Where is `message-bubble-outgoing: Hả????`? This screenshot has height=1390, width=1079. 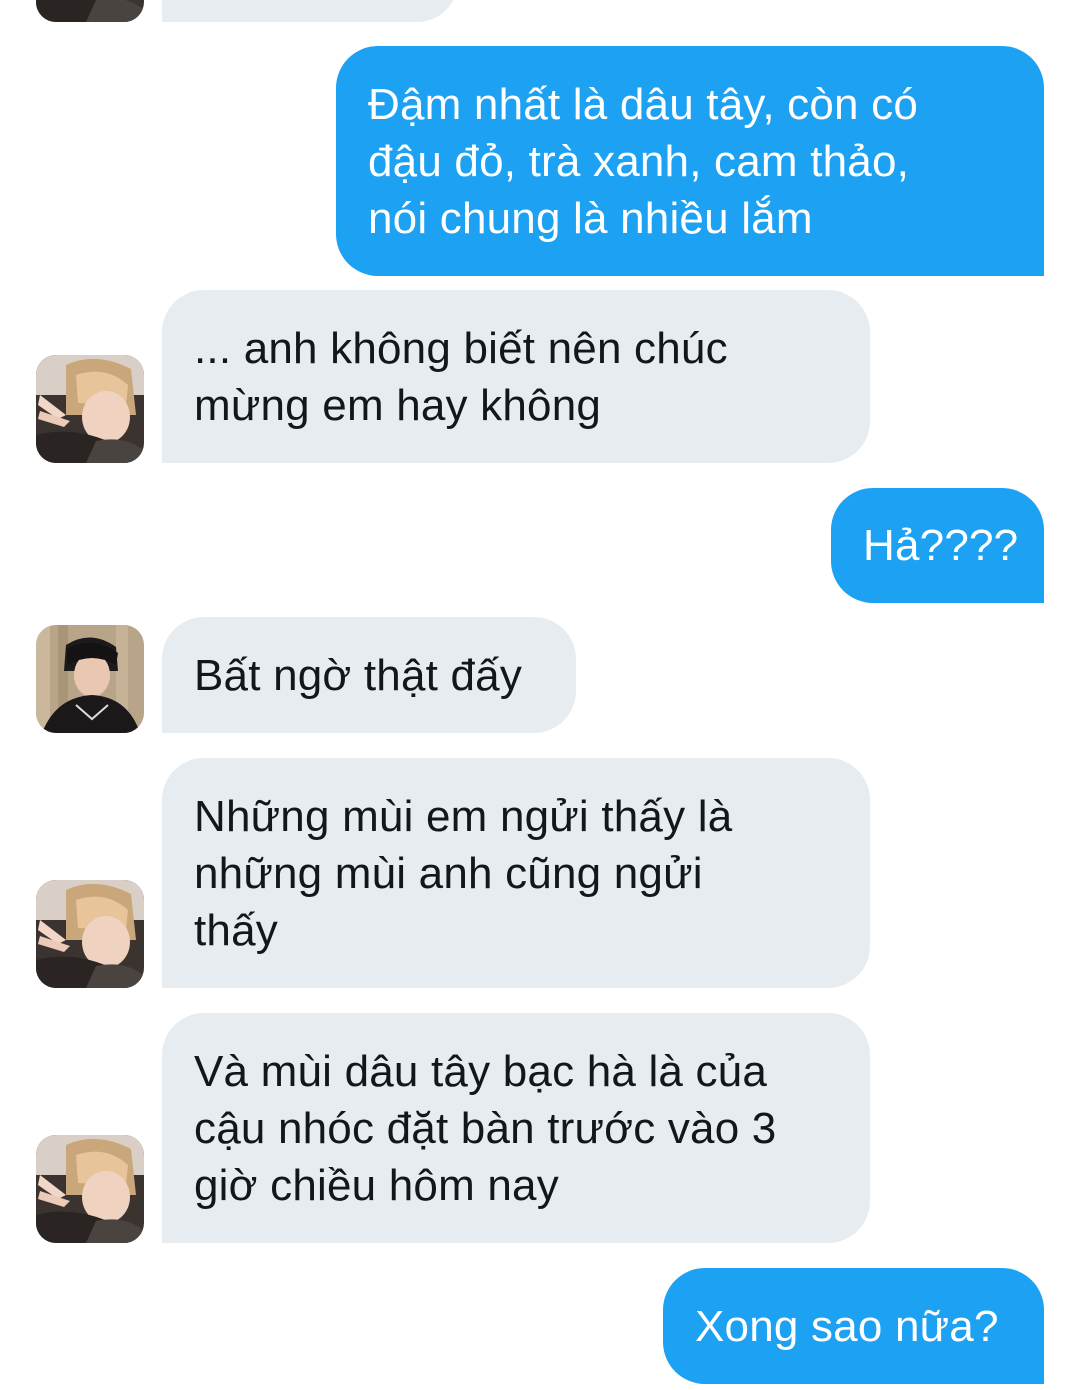 message-bubble-outgoing: Hả???? is located at coordinates (937, 545).